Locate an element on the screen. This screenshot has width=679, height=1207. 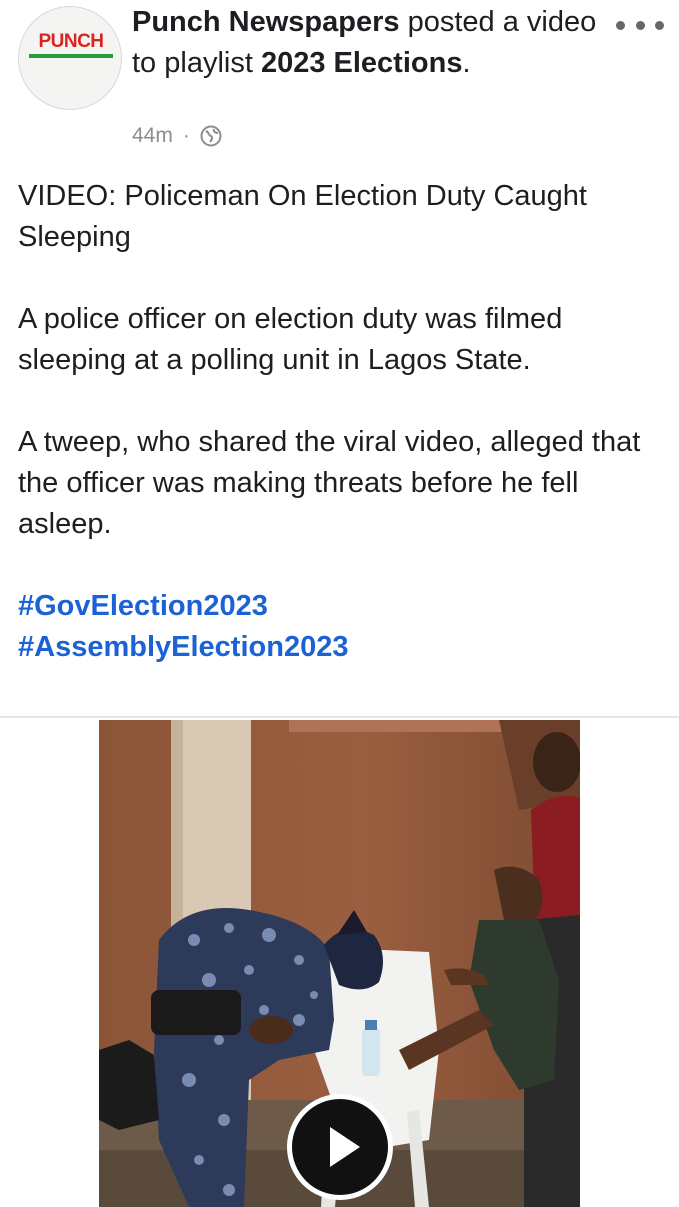
punch-logo: PUNCH is located at coordinates (71, 44).